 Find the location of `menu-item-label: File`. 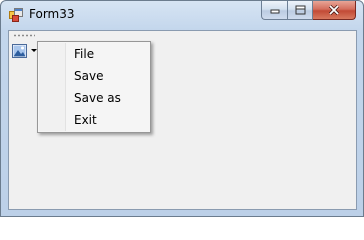

menu-item-label: File is located at coordinates (84, 54).